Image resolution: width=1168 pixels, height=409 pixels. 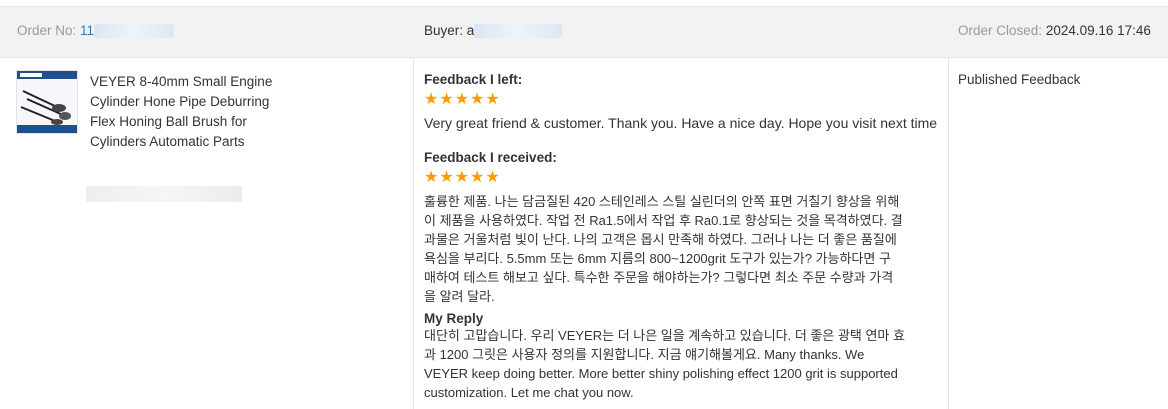 I want to click on feedback-status: Published Feedback, so click(x=1019, y=79).